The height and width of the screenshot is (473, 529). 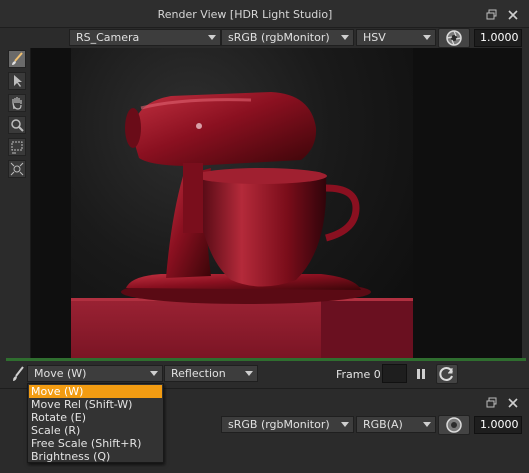 What do you see at coordinates (95, 443) in the screenshot?
I see `menu-item-free-scale: Free Scale (Shift+R)` at bounding box center [95, 443].